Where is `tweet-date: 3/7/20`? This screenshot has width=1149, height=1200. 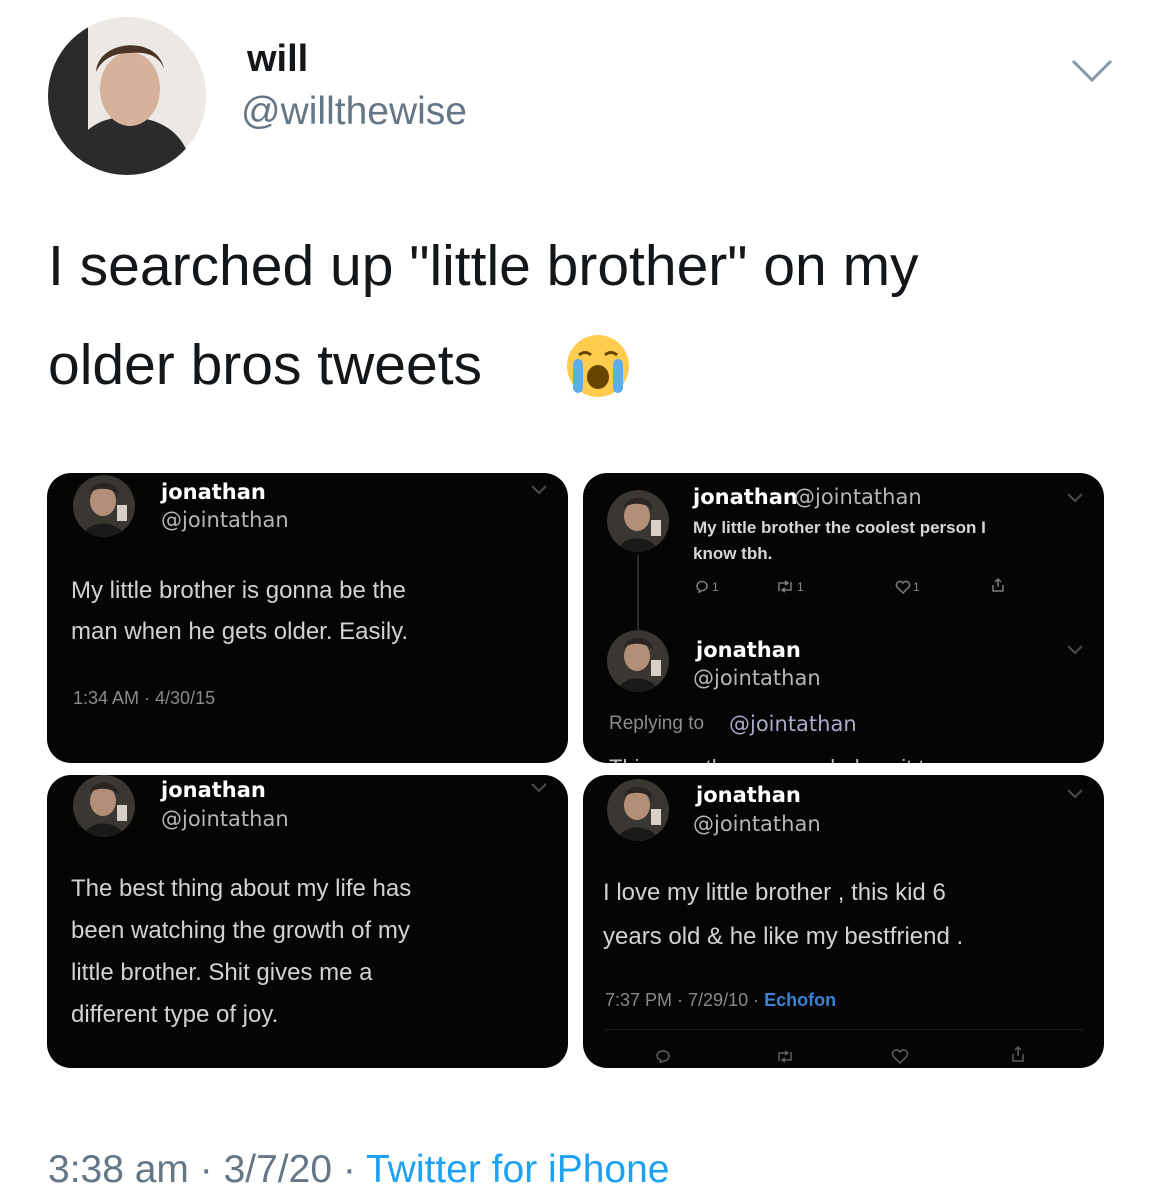
tweet-date: 3/7/20 is located at coordinates (278, 1169).